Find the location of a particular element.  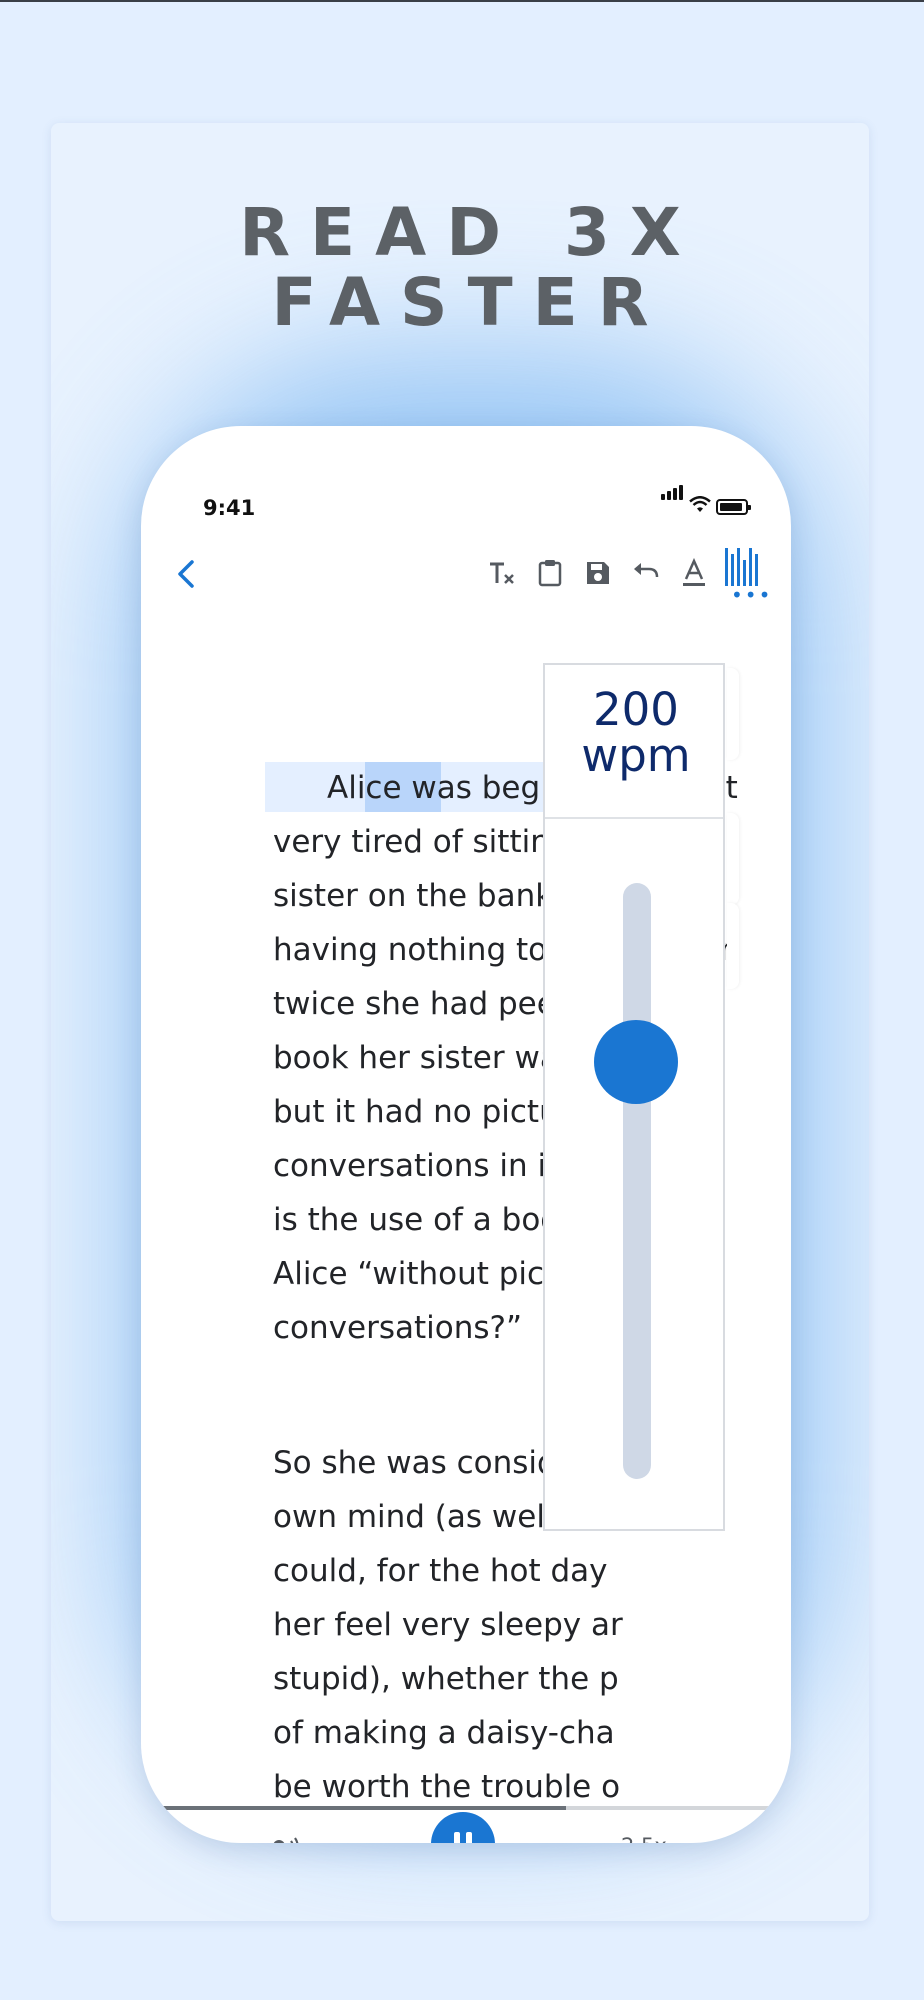

text-line: of making a daisy-cha is located at coordinates (444, 1733).